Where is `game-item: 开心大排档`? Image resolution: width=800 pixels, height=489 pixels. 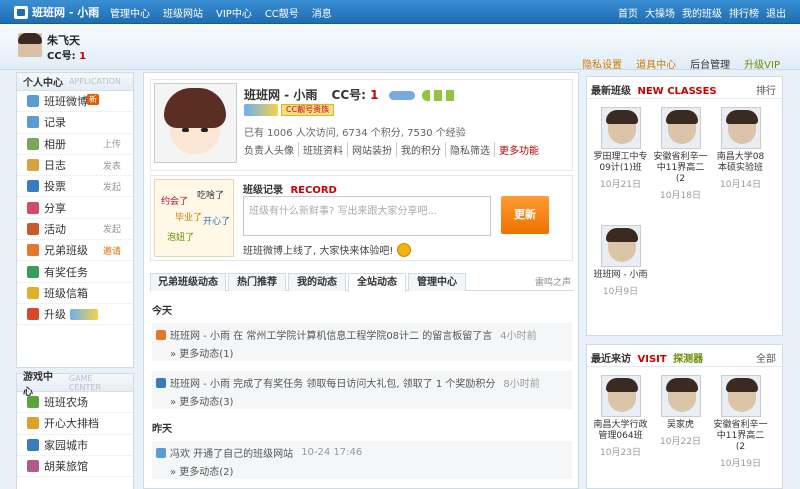
game-item: 开心大排档 is located at coordinates (75, 424).